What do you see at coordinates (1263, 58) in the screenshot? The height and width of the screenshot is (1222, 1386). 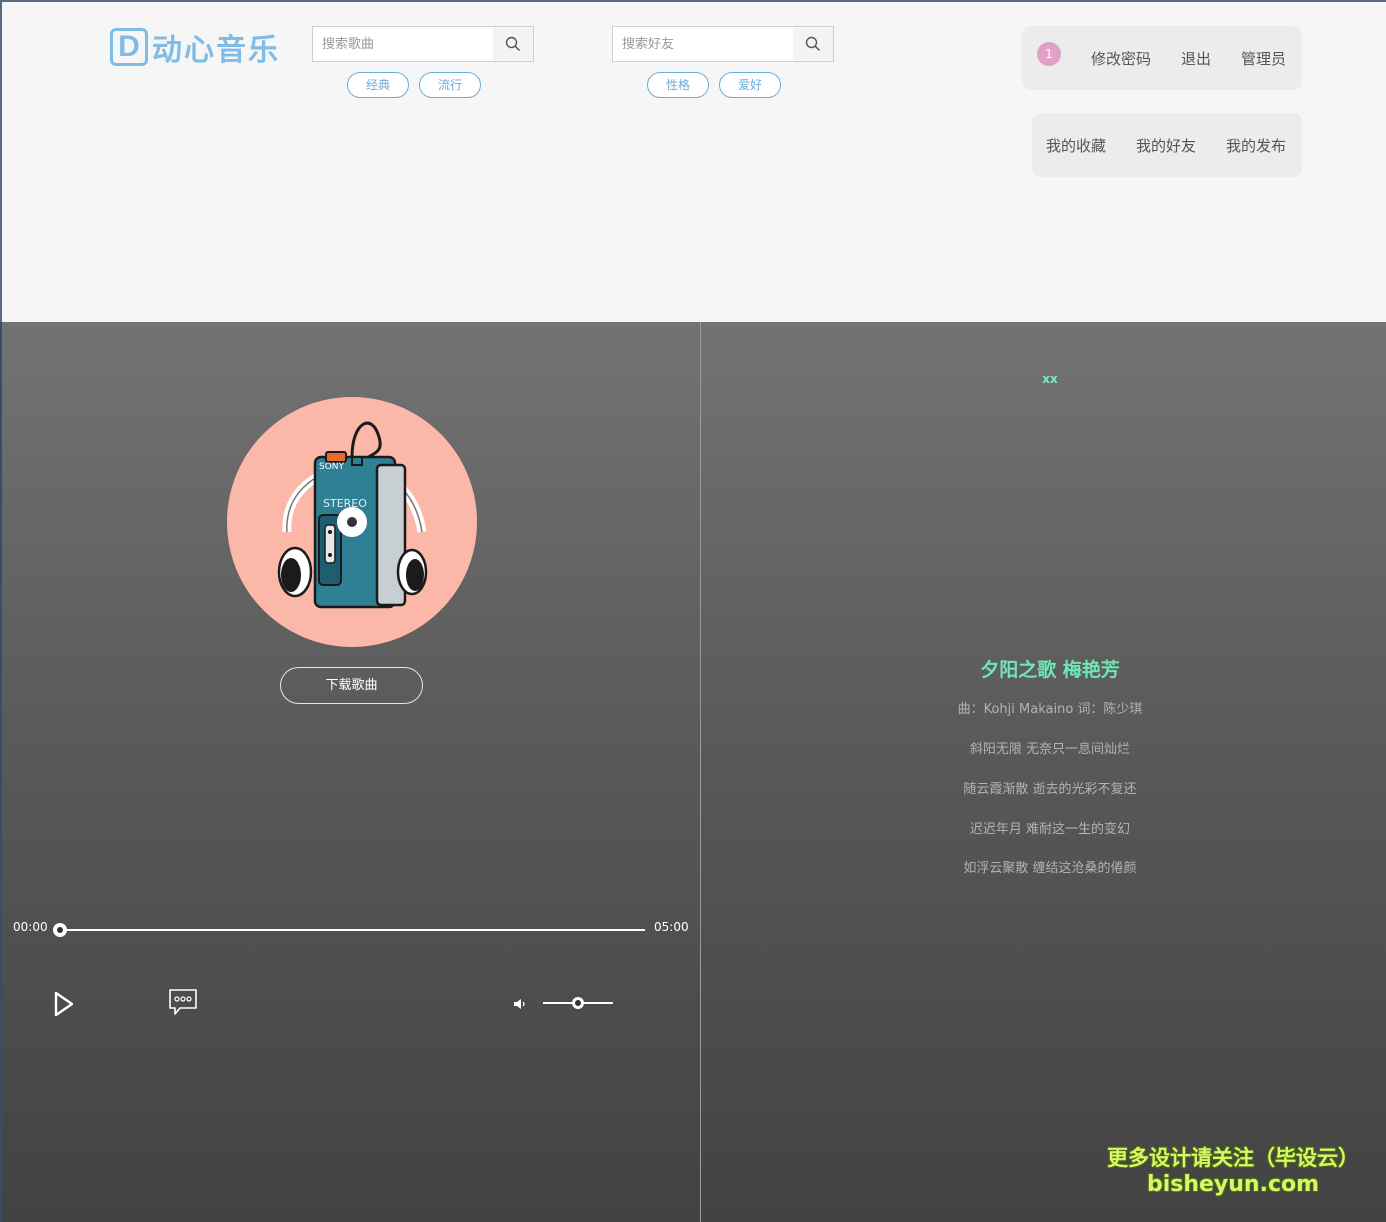 I see `admin-link: 管理员` at bounding box center [1263, 58].